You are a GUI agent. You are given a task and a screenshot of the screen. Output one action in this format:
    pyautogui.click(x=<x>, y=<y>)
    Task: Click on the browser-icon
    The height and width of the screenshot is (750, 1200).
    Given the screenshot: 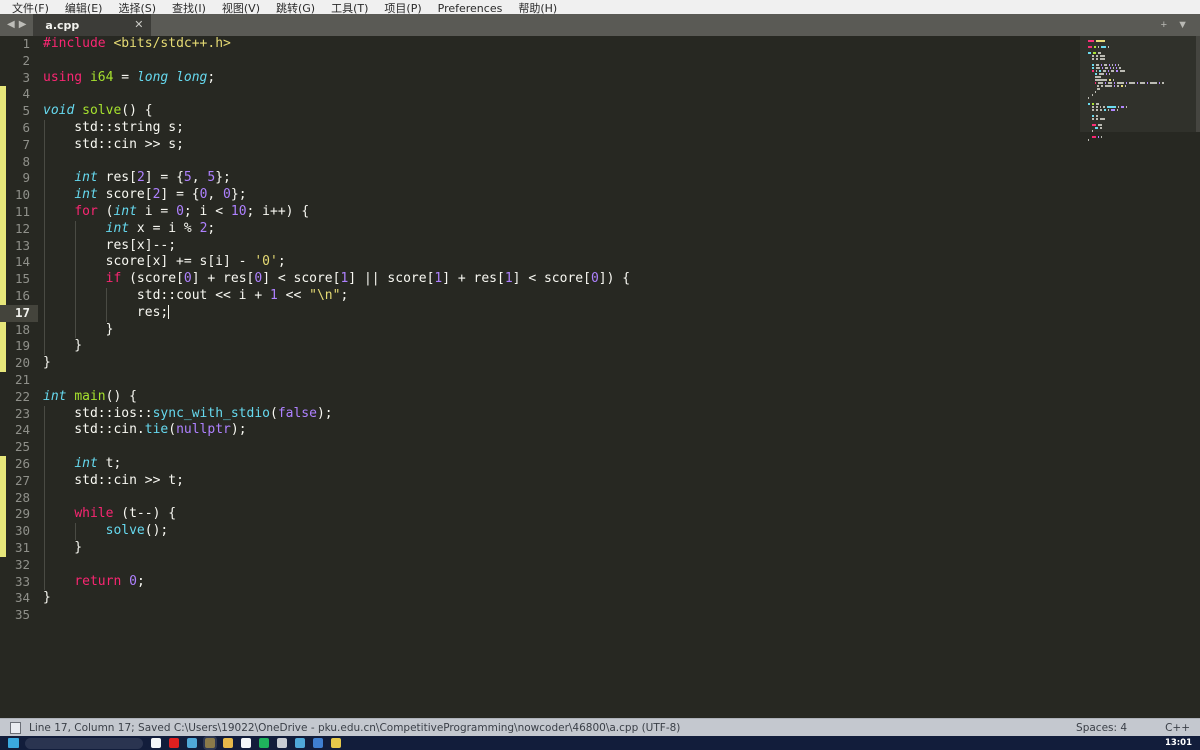 What is the action you would take?
    pyautogui.click(x=174, y=743)
    